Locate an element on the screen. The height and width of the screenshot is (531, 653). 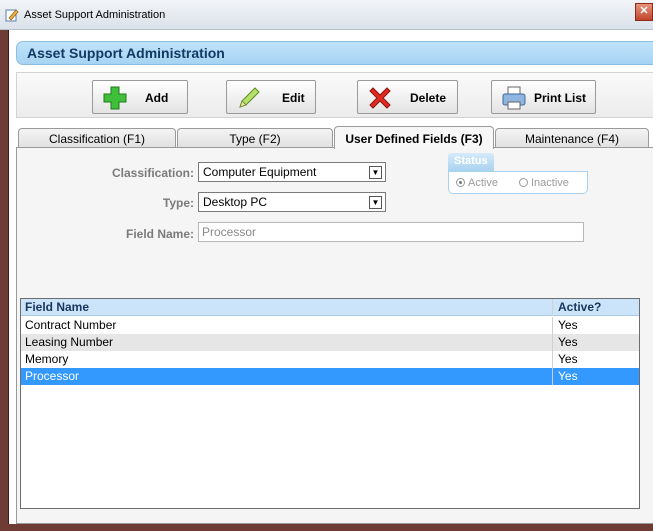
table-row: Contract Number Yes is located at coordinates (330, 325).